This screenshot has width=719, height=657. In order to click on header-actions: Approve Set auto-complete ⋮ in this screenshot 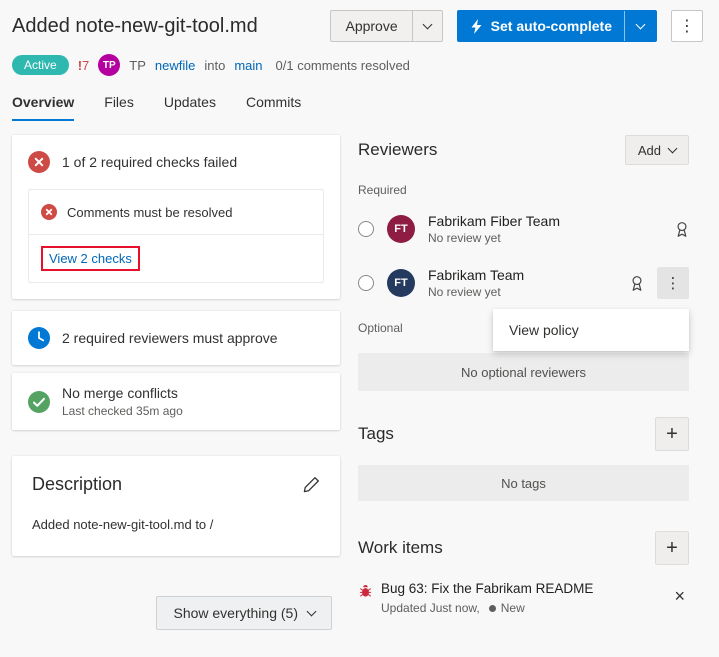, I will do `click(516, 26)`.